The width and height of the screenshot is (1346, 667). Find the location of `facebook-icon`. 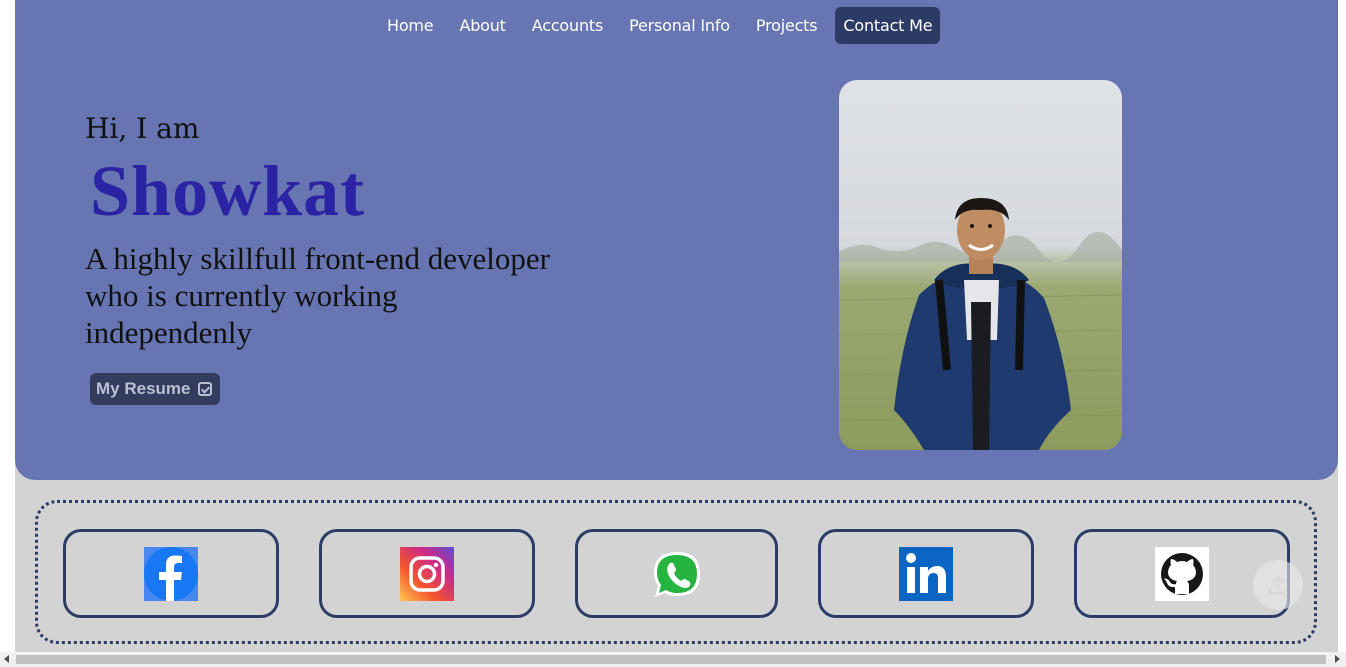

facebook-icon is located at coordinates (171, 573).